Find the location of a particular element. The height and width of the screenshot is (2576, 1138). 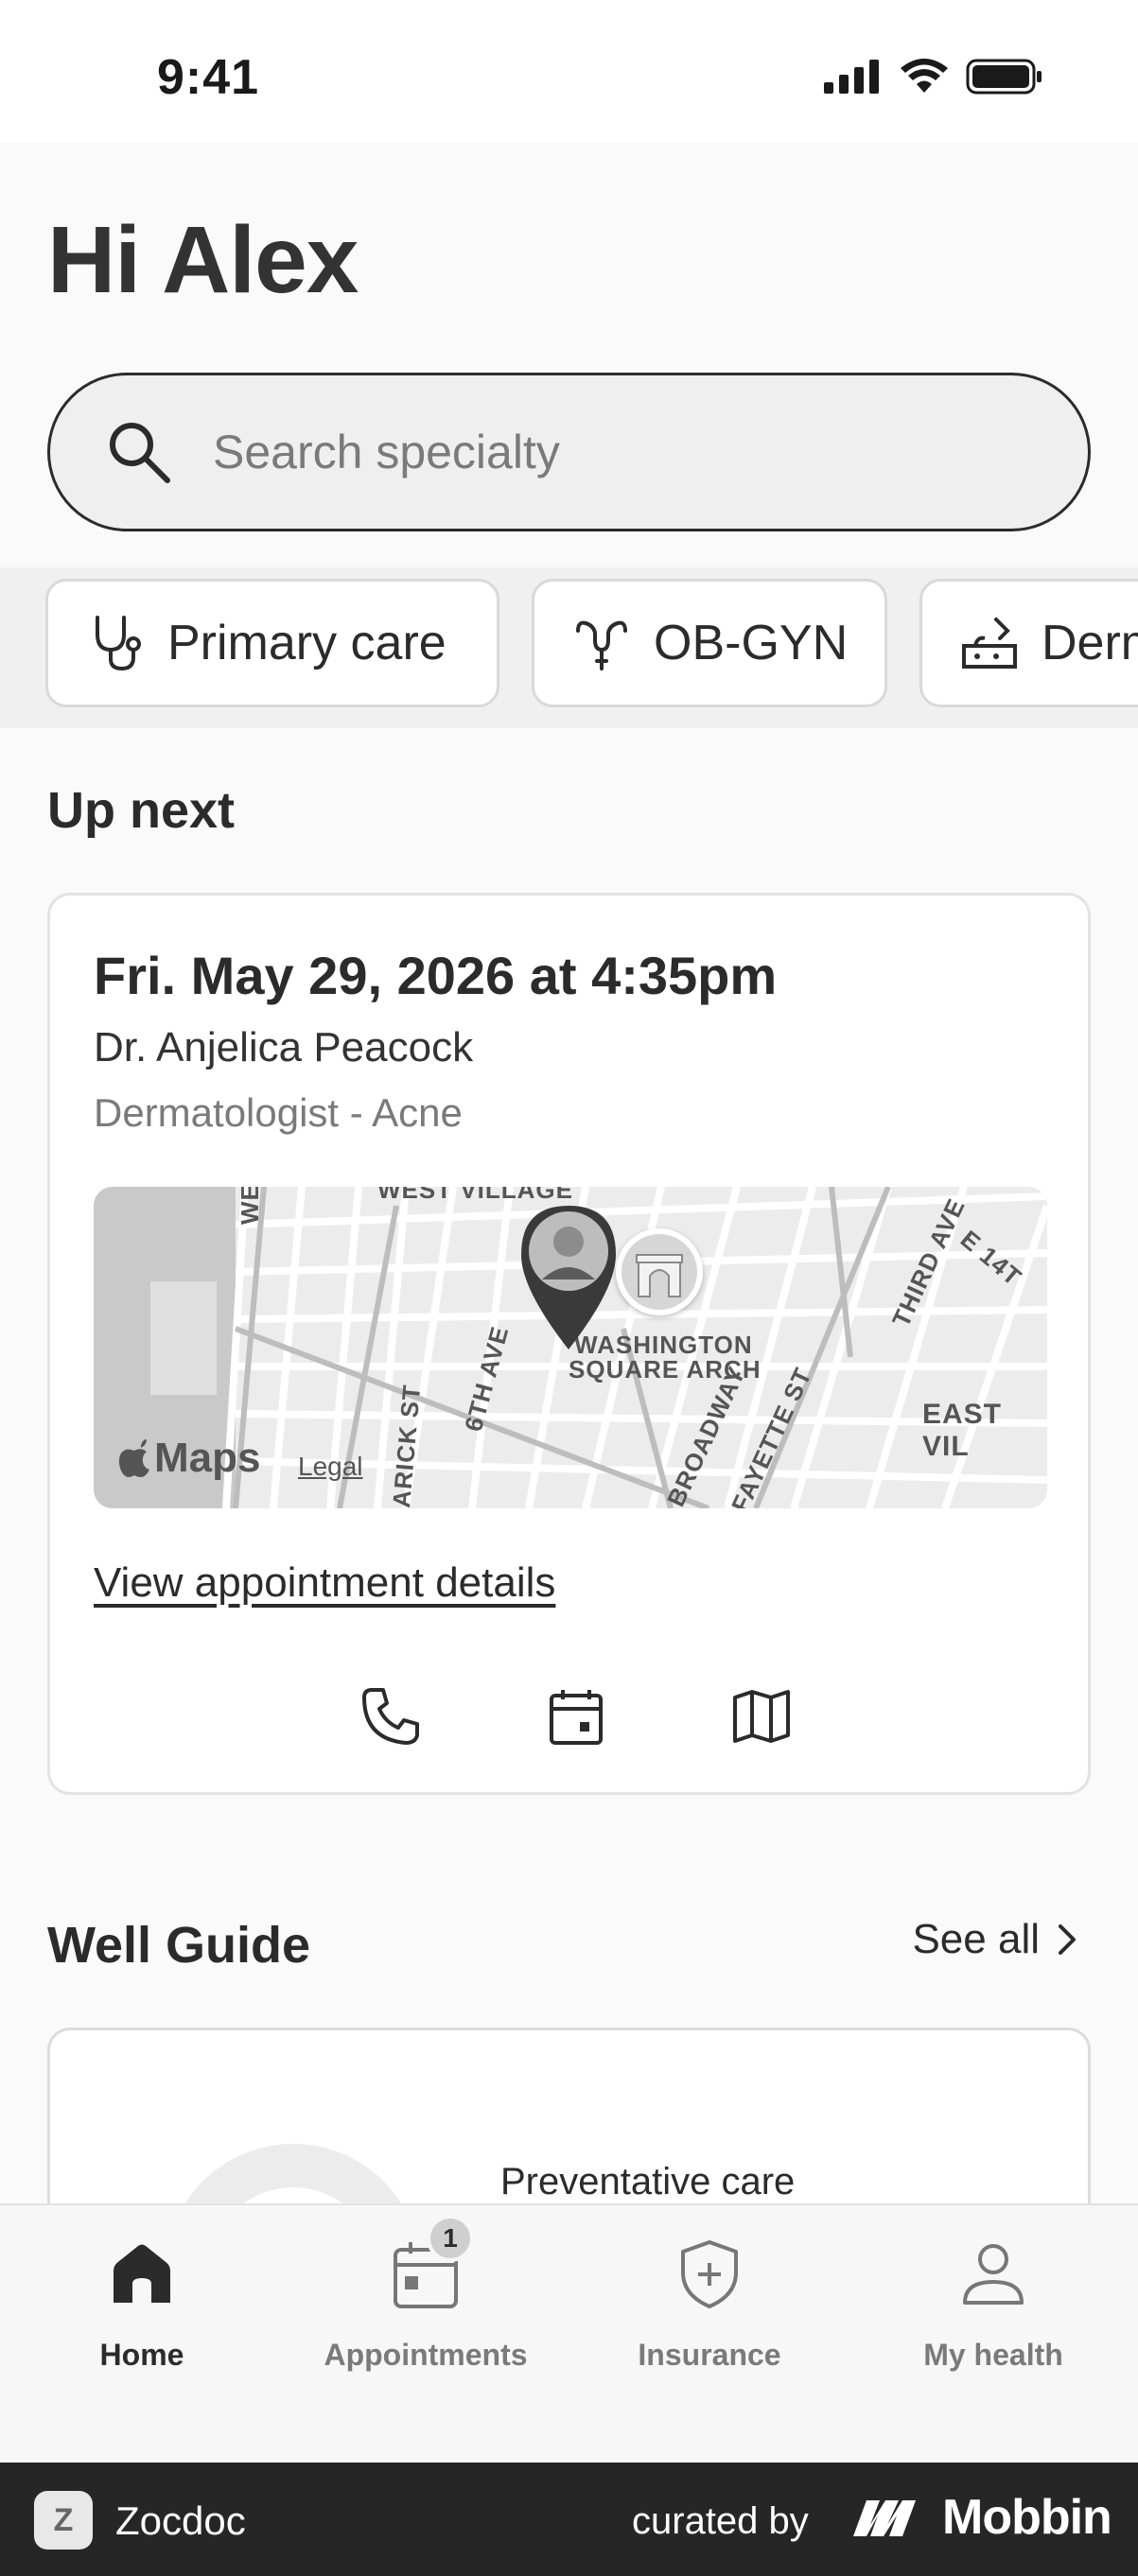

tab-appointments: 1 Appointments is located at coordinates (426, 2318).